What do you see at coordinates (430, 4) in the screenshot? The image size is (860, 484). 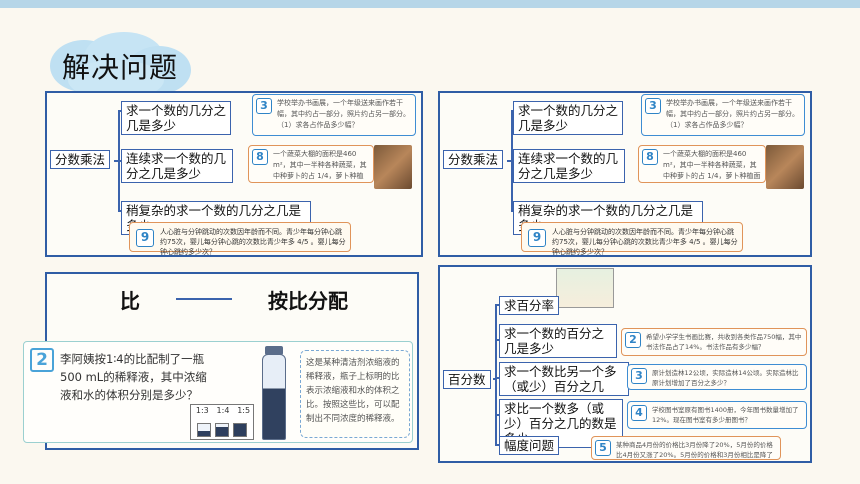 I see `top-strip` at bounding box center [430, 4].